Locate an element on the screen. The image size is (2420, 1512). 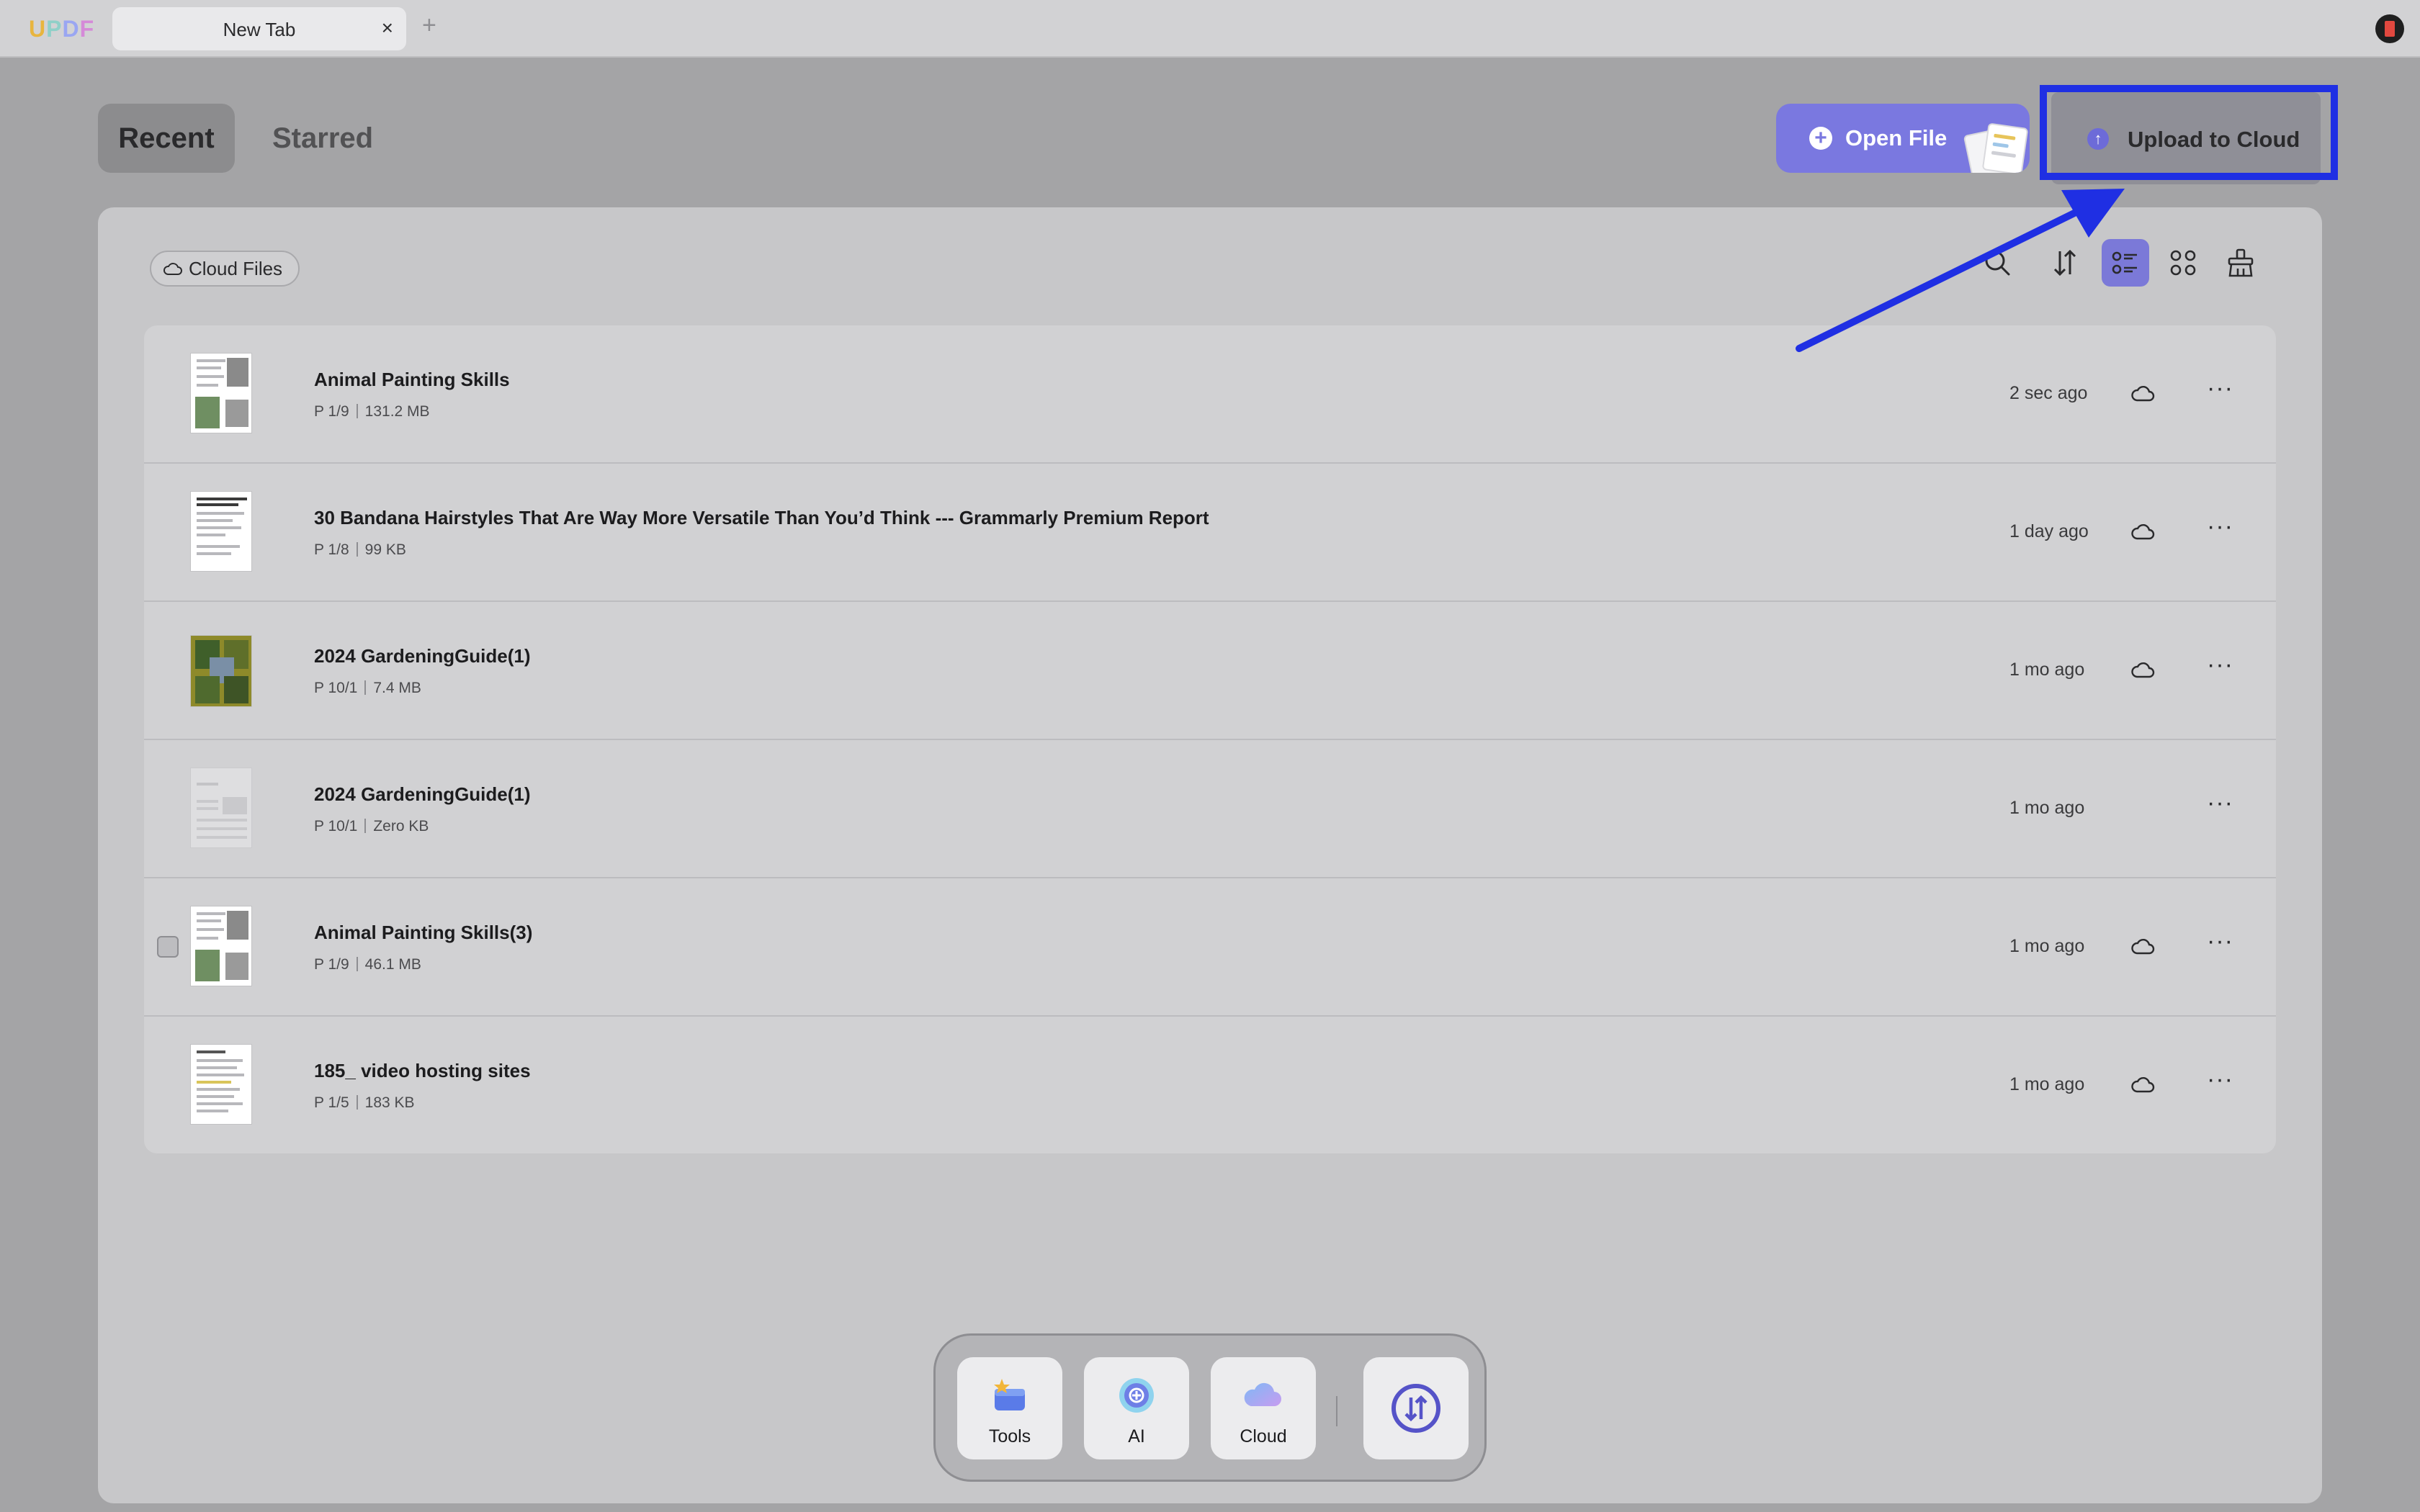
tools-button: Tools is located at coordinates (1009, 1408).